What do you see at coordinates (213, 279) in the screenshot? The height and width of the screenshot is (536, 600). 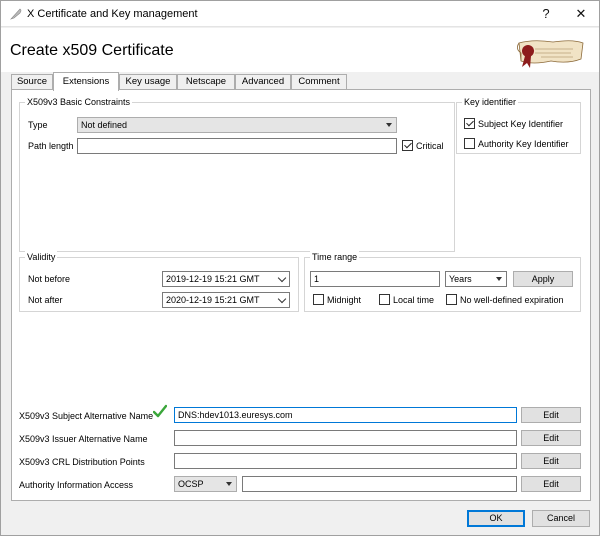 I see `not-before-value: 2019-12-19 15:21 GMT` at bounding box center [213, 279].